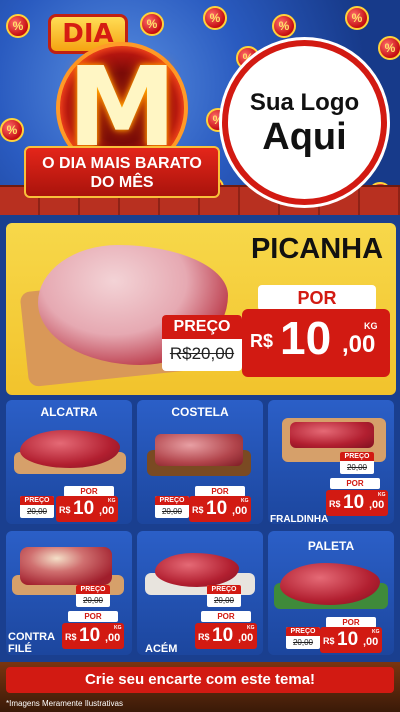 The height and width of the screenshot is (712, 400). Describe the element at coordinates (332, 435) in the screenshot. I see `fraldinha-image` at that location.